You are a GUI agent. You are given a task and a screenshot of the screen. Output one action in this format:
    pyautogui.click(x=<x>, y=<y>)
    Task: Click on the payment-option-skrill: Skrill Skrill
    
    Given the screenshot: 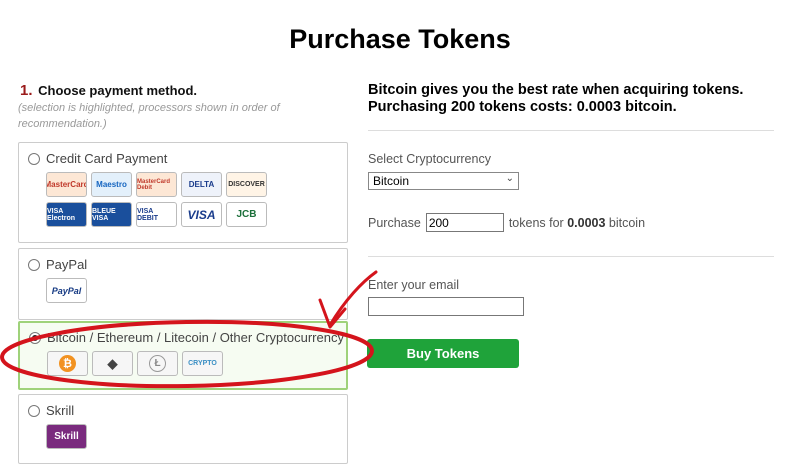 What is the action you would take?
    pyautogui.click(x=183, y=429)
    